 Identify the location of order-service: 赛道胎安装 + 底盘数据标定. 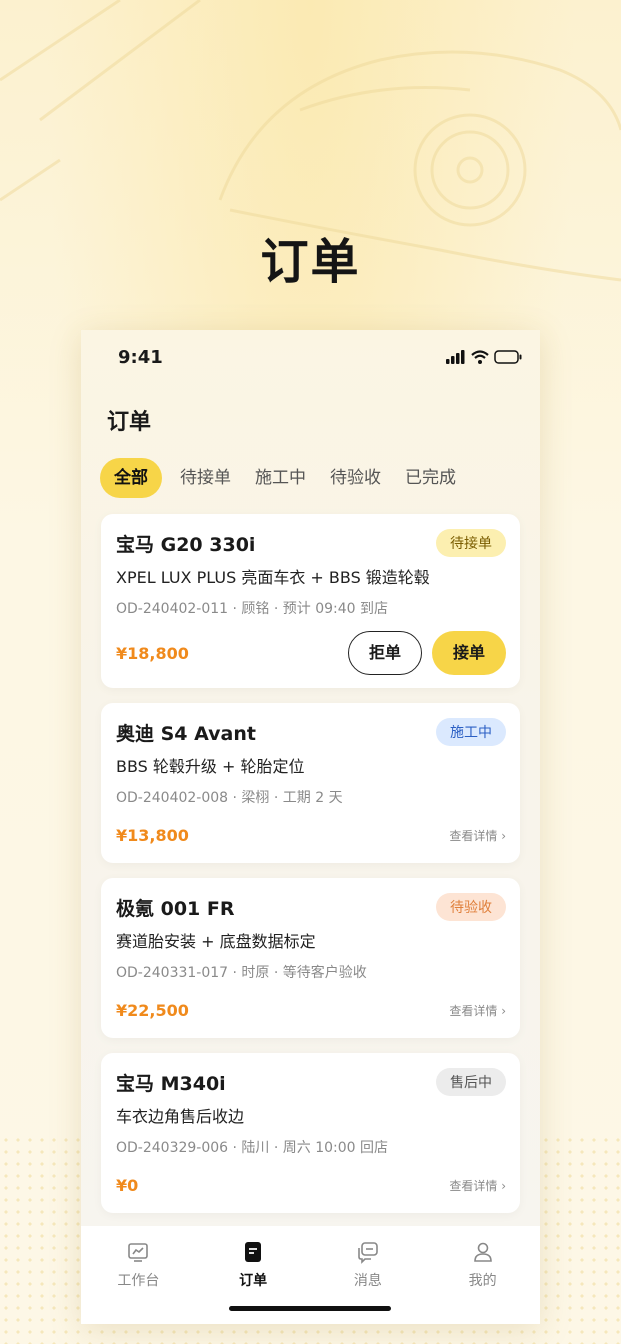
(216, 941).